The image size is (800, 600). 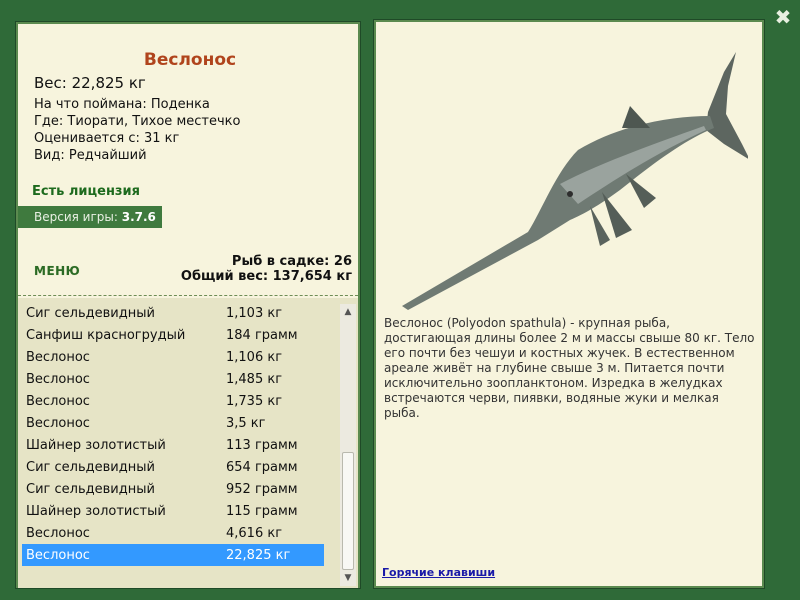 I want to click on catch-list-row: Сиг сельдевидный 952 грамм, so click(x=173, y=489).